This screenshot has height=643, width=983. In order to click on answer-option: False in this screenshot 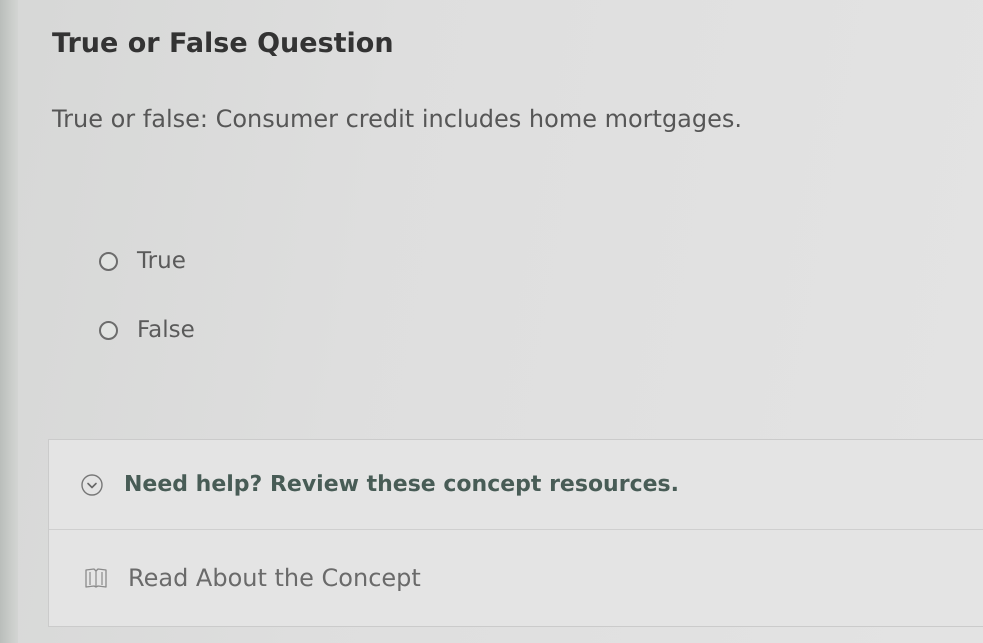, I will do `click(147, 330)`.